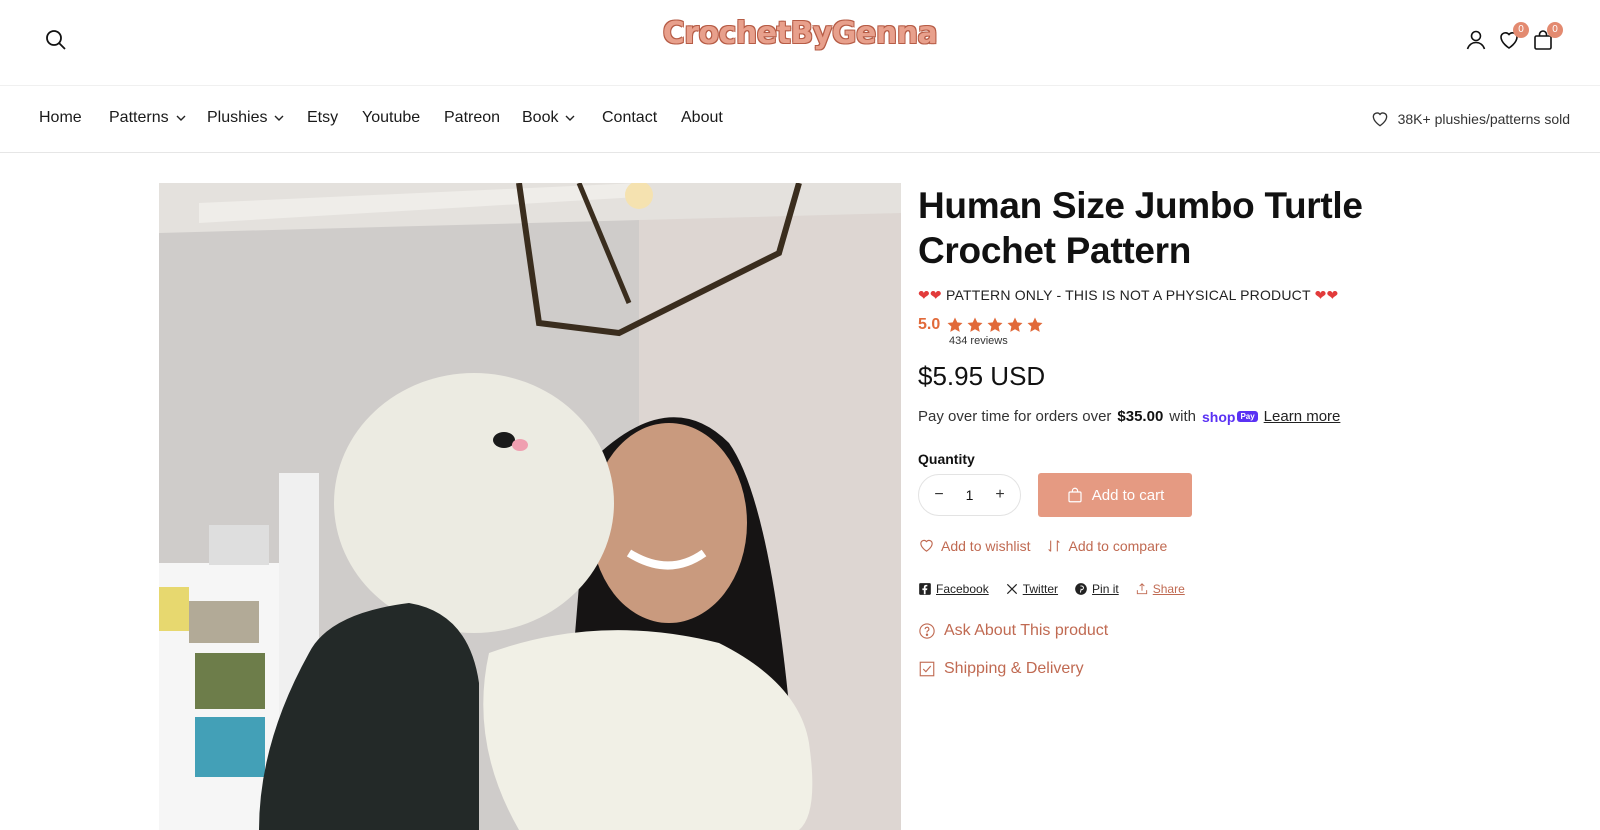  I want to click on nav-item-youtube: Youtube, so click(391, 118).